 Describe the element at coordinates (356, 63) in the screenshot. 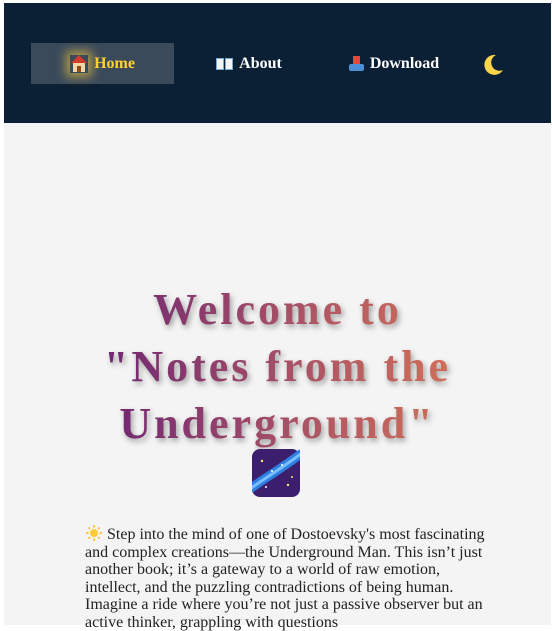

I see `inbox-tray-icon` at that location.